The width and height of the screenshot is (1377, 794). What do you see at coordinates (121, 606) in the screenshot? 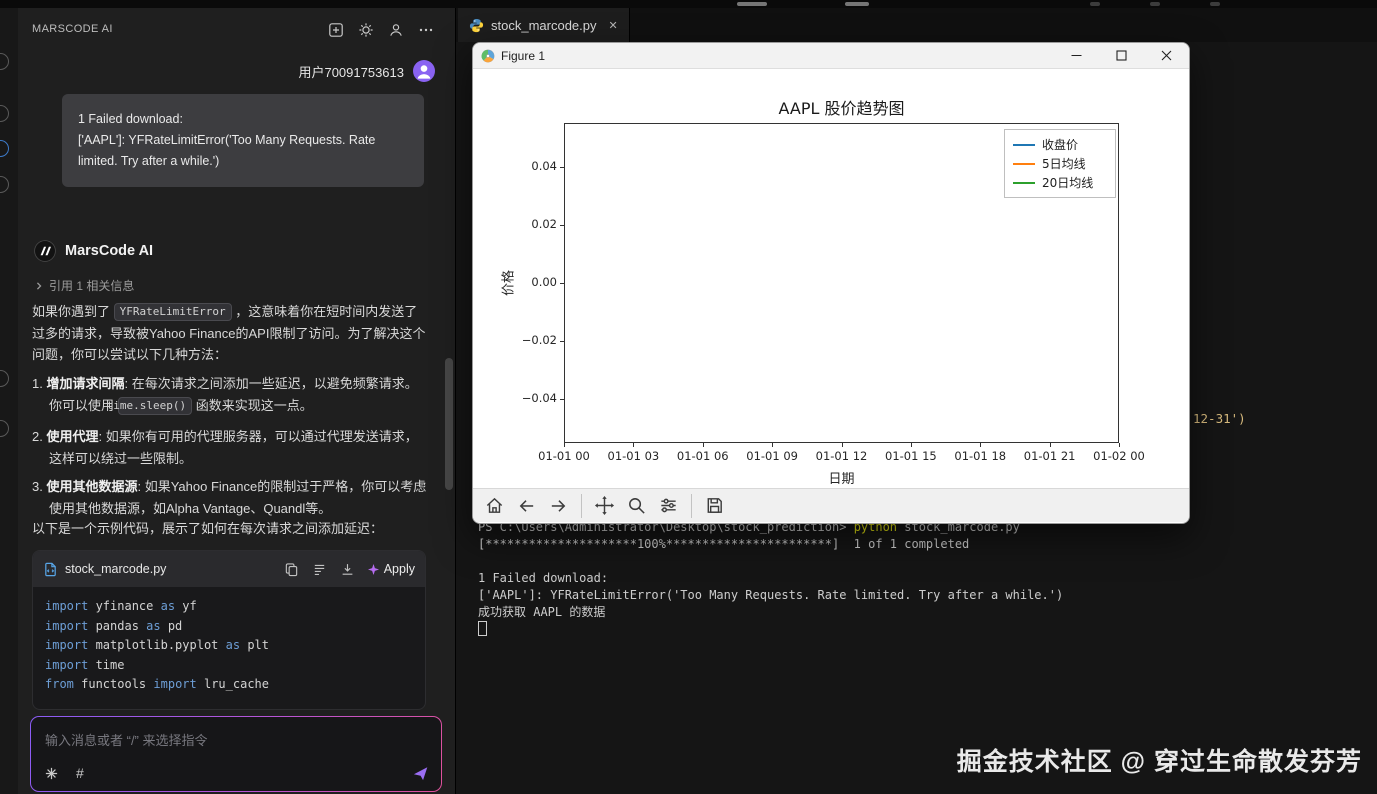
I see `code-line: import yfinance as yf` at bounding box center [121, 606].